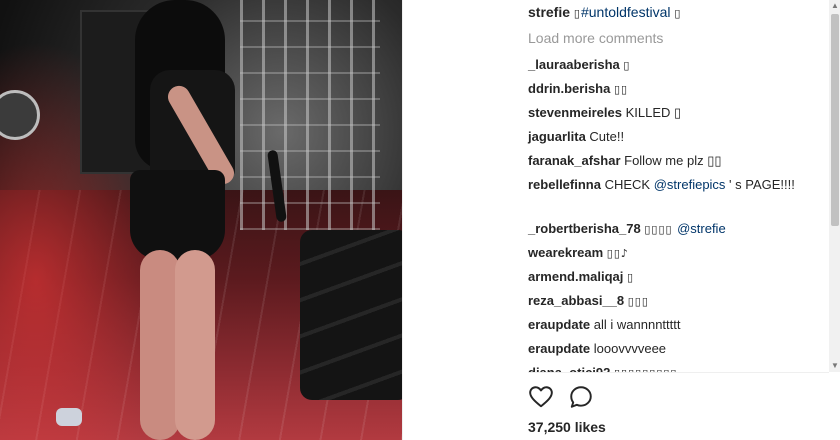 Image resolution: width=840 pixels, height=440 pixels. I want to click on comment-username: wearekream, so click(565, 252).